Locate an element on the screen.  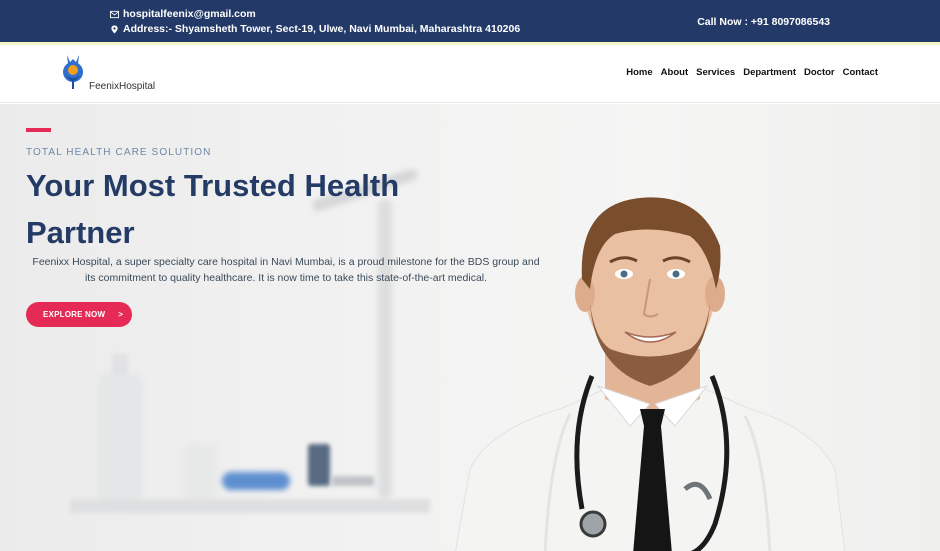
hero-tagline: TOTAL HEALTH CARE SOLUTION is located at coordinates (119, 152).